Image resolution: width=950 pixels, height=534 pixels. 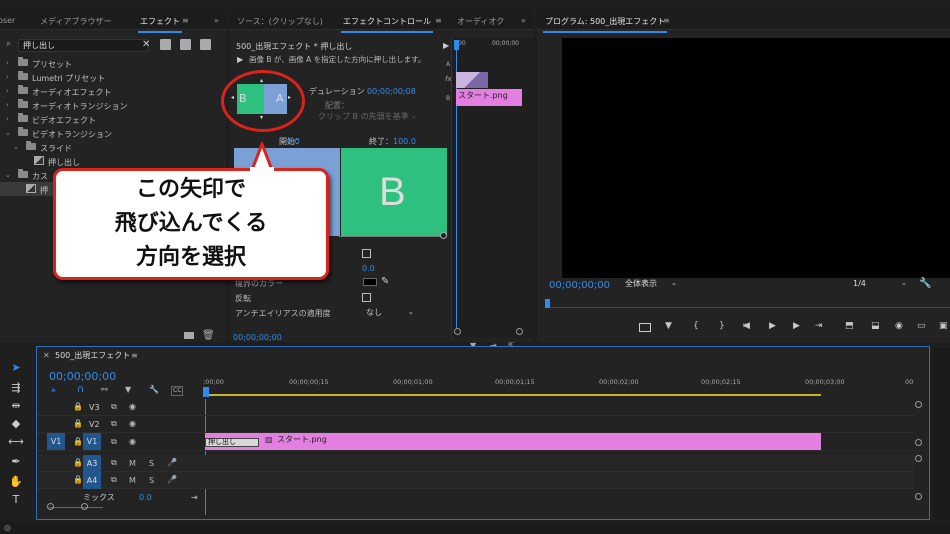 What do you see at coordinates (208, 335) in the screenshot?
I see `trash-icon: 🗑` at bounding box center [208, 335].